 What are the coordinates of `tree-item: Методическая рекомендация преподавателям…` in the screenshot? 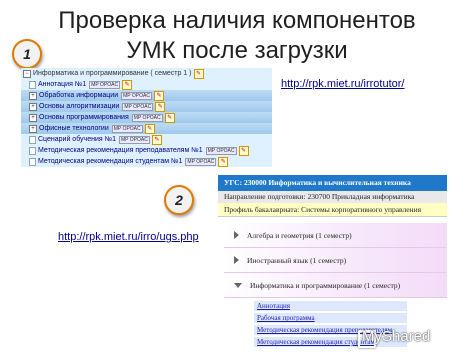 It's located at (146, 150).